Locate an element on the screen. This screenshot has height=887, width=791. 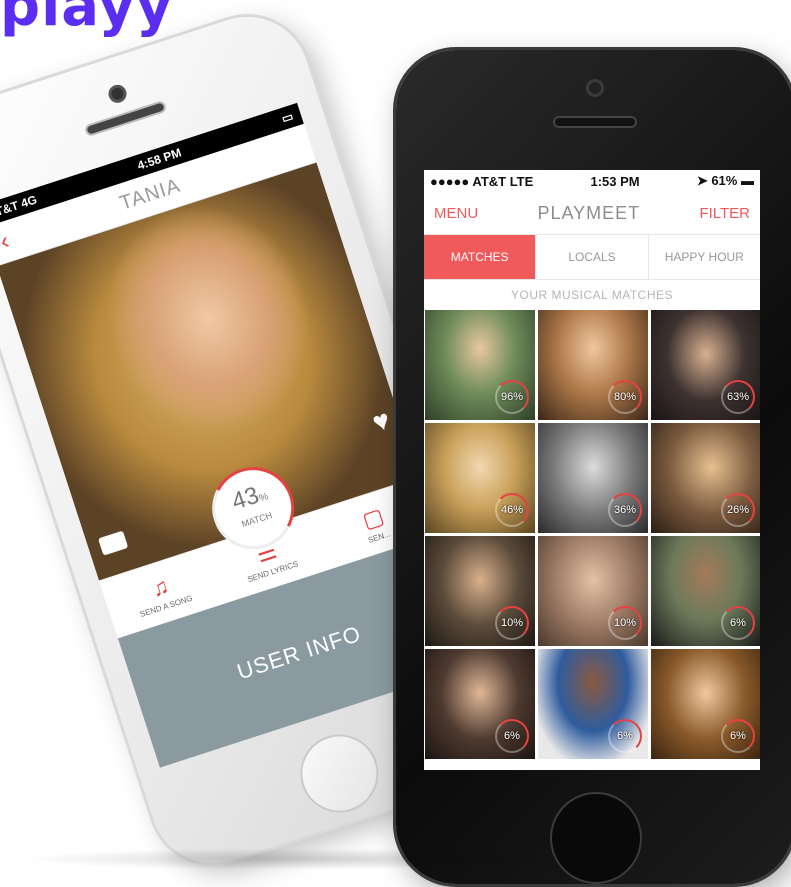
nav-bar: MENU PLAYMEET FILTER is located at coordinates (592, 213).